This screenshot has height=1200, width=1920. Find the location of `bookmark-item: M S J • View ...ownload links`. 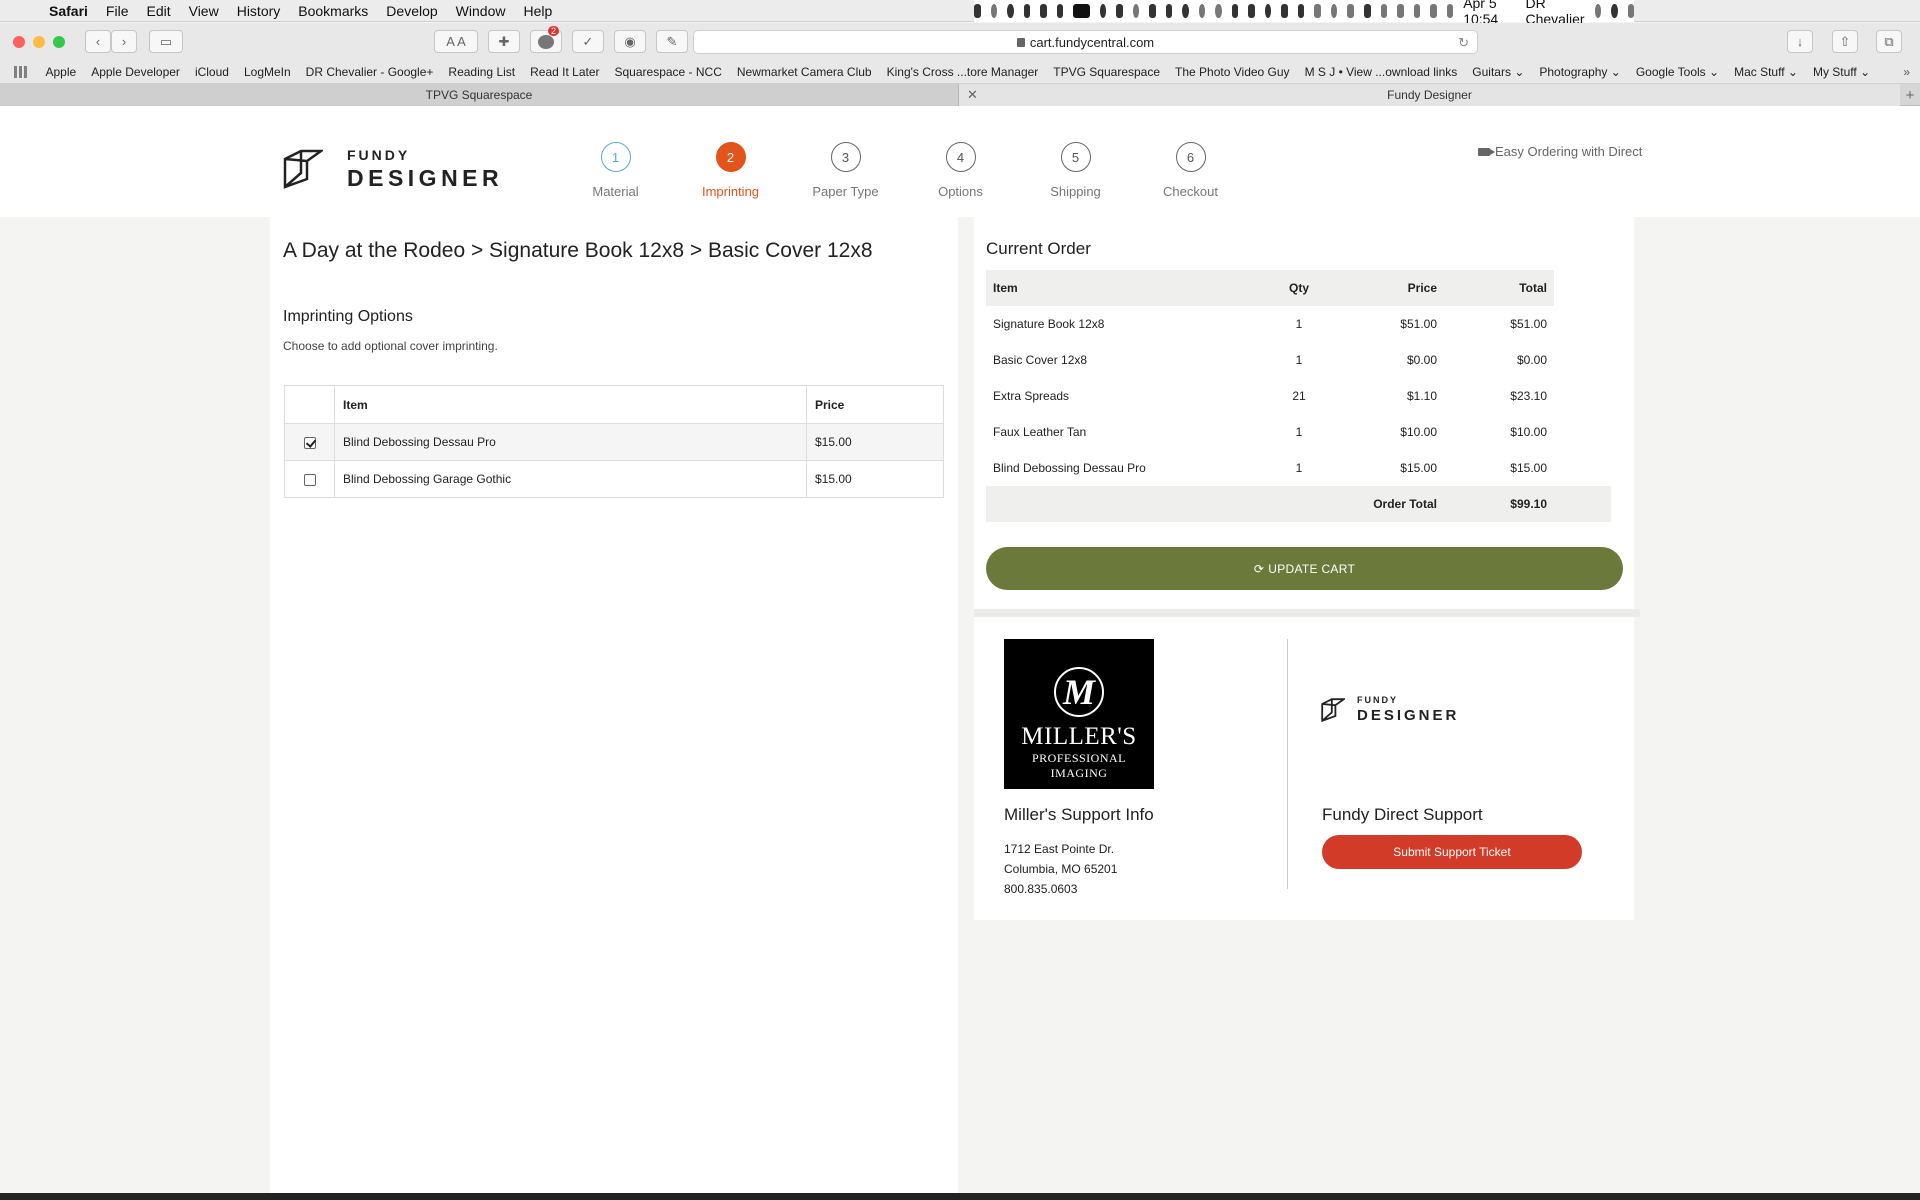

bookmark-item: M S J • View ...ownload links is located at coordinates (1381, 72).